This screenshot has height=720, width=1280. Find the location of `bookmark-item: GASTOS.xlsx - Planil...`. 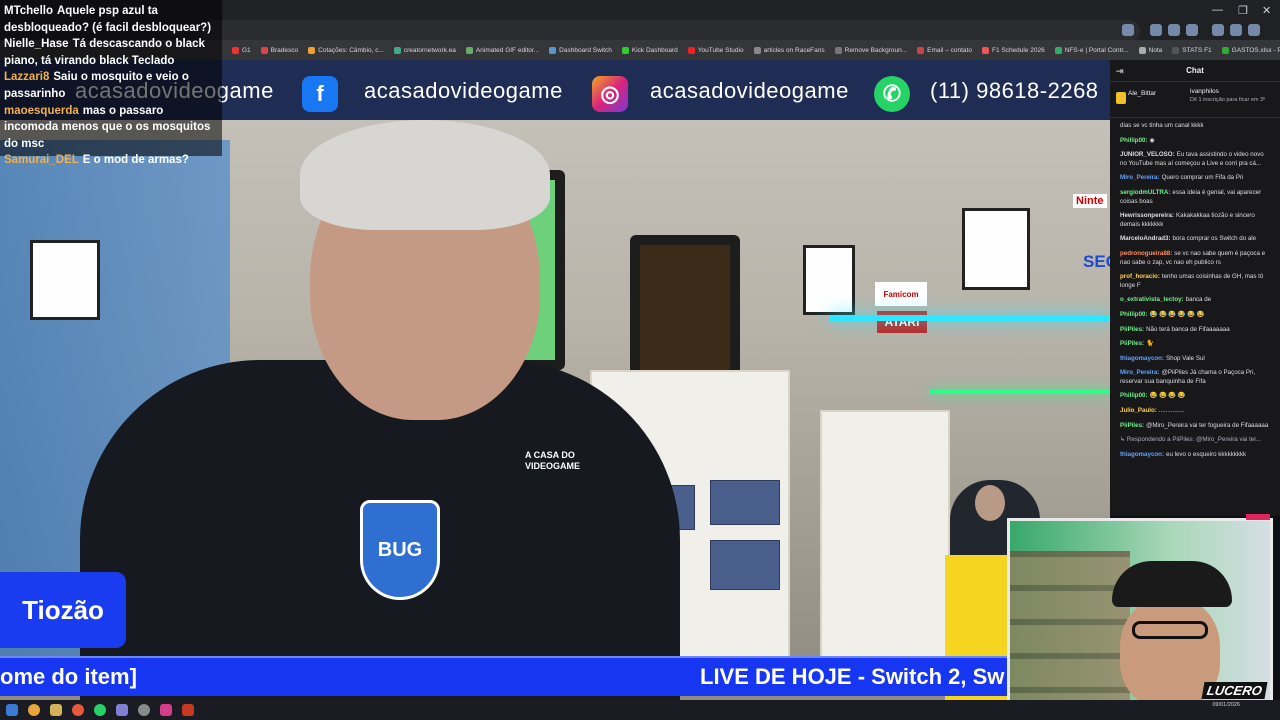

bookmark-item: GASTOS.xlsx - Planil... is located at coordinates (1250, 50).